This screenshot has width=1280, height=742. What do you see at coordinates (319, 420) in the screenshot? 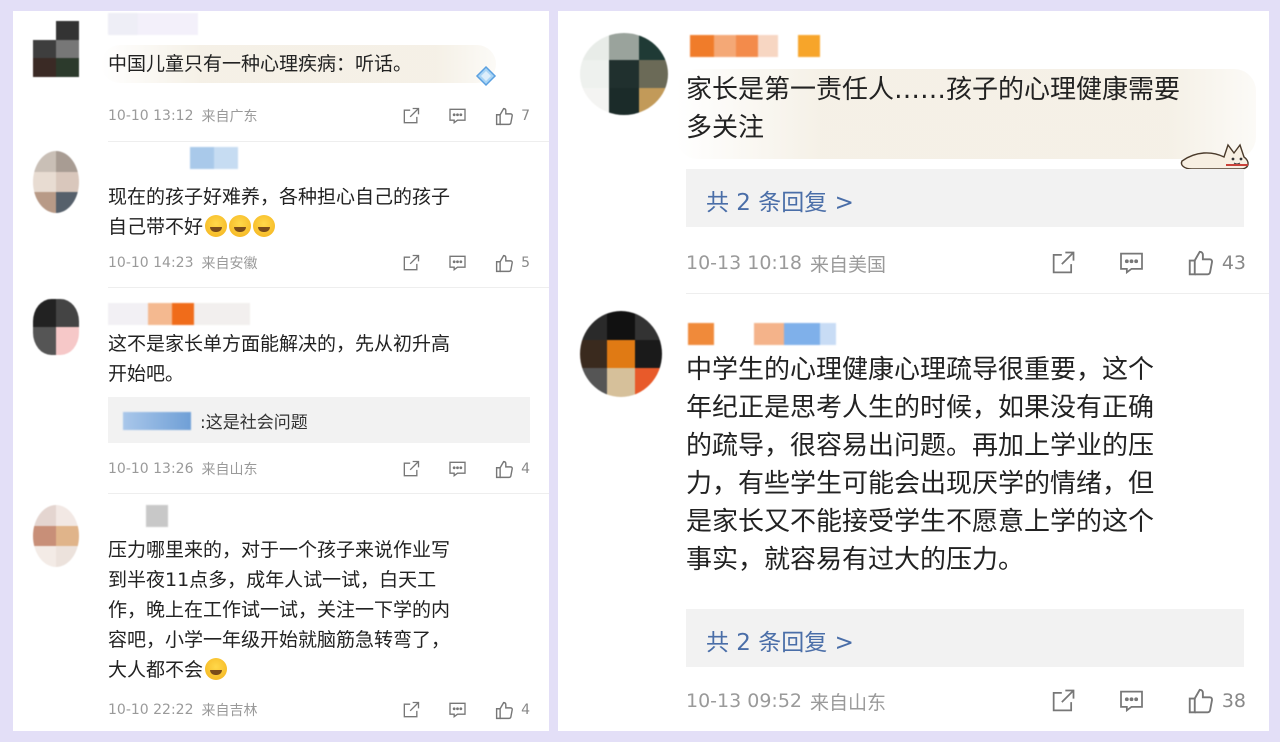
I see `sub-reply-box: :这是社会问题` at bounding box center [319, 420].